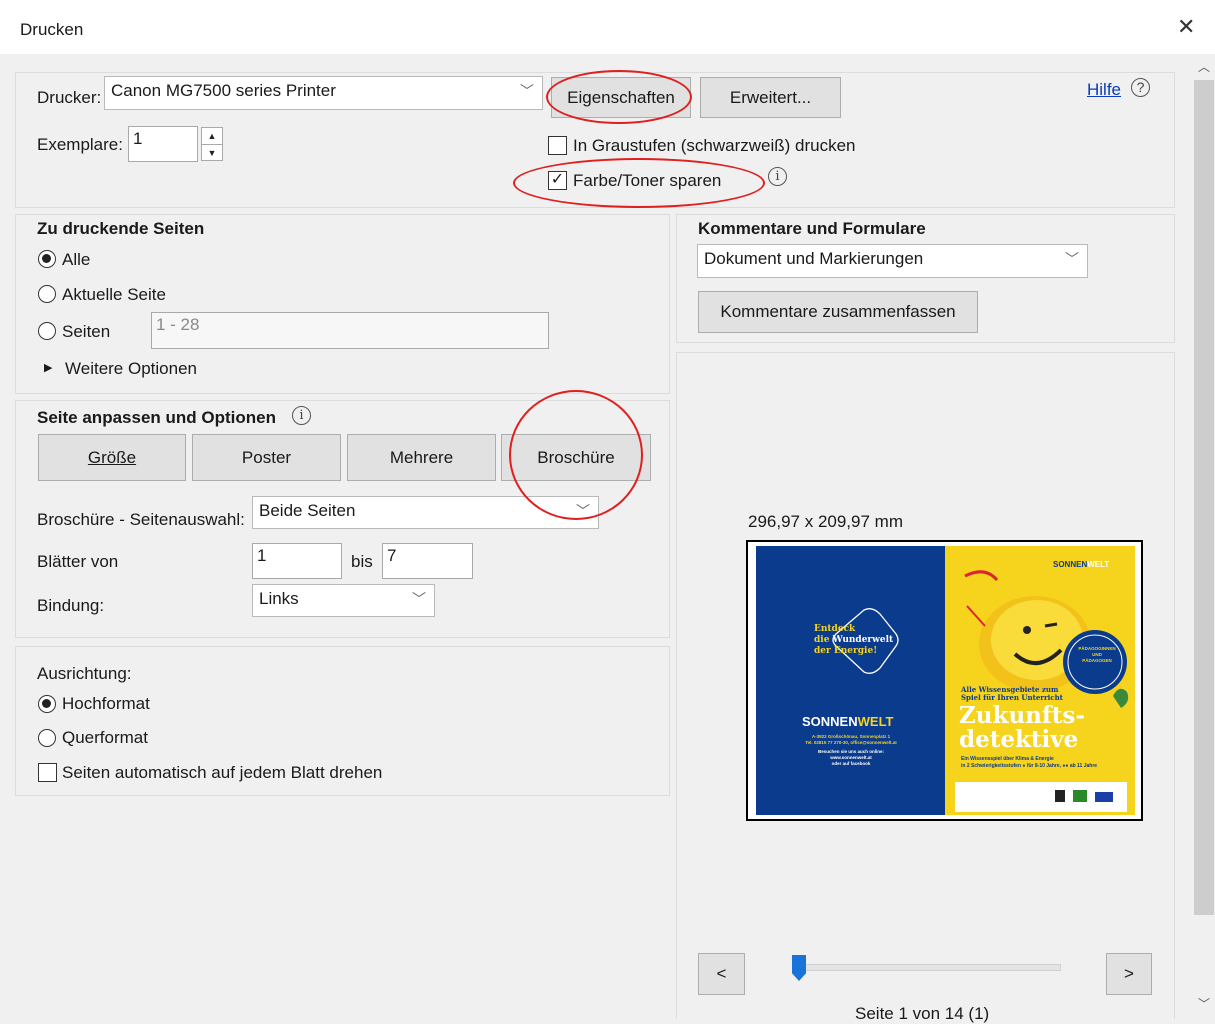  I want to click on right-logo-sonnen: SONNEN, so click(1070, 564).